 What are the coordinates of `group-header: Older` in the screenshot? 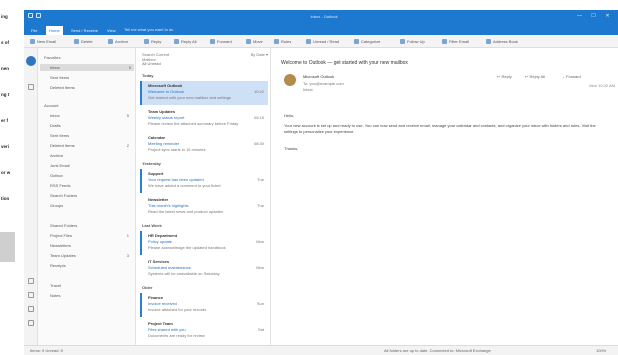 It's located at (147, 287).